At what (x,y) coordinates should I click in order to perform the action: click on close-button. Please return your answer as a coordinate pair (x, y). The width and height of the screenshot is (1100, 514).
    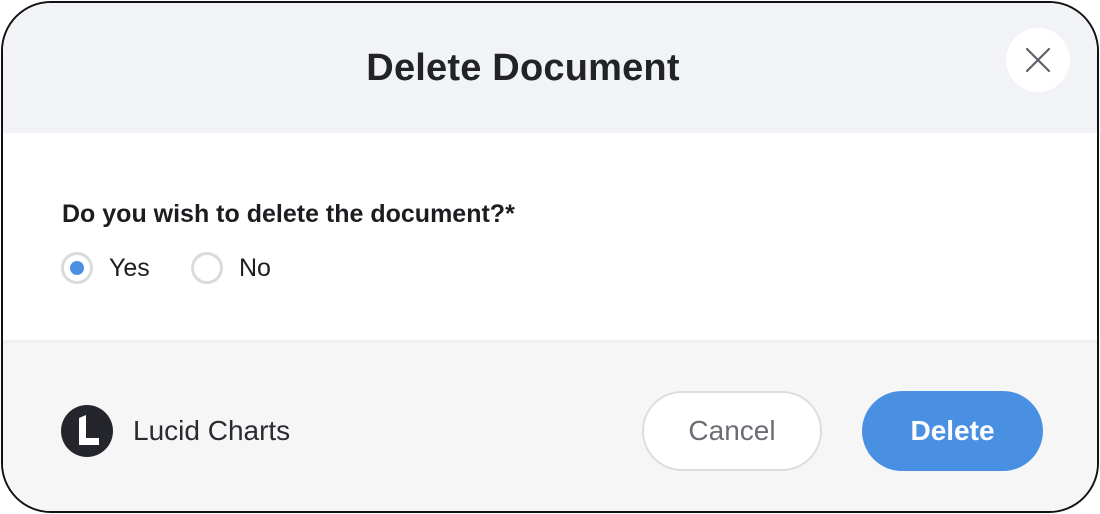
    Looking at the image, I should click on (1038, 60).